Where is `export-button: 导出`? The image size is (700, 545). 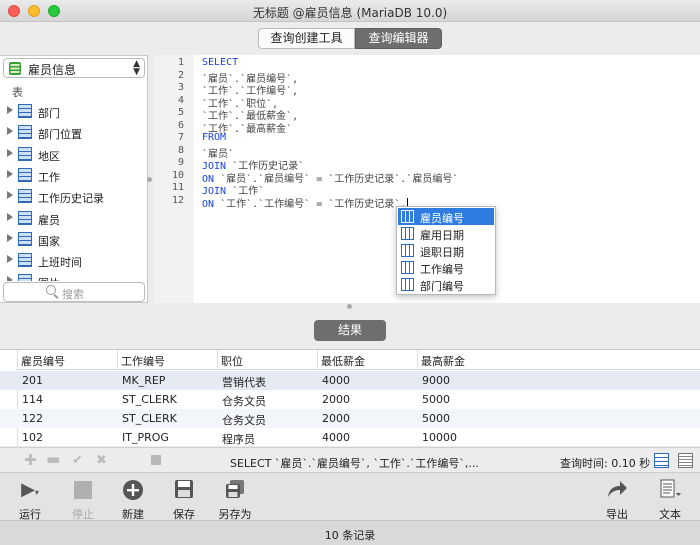 export-button: 导出 is located at coordinates (617, 500).